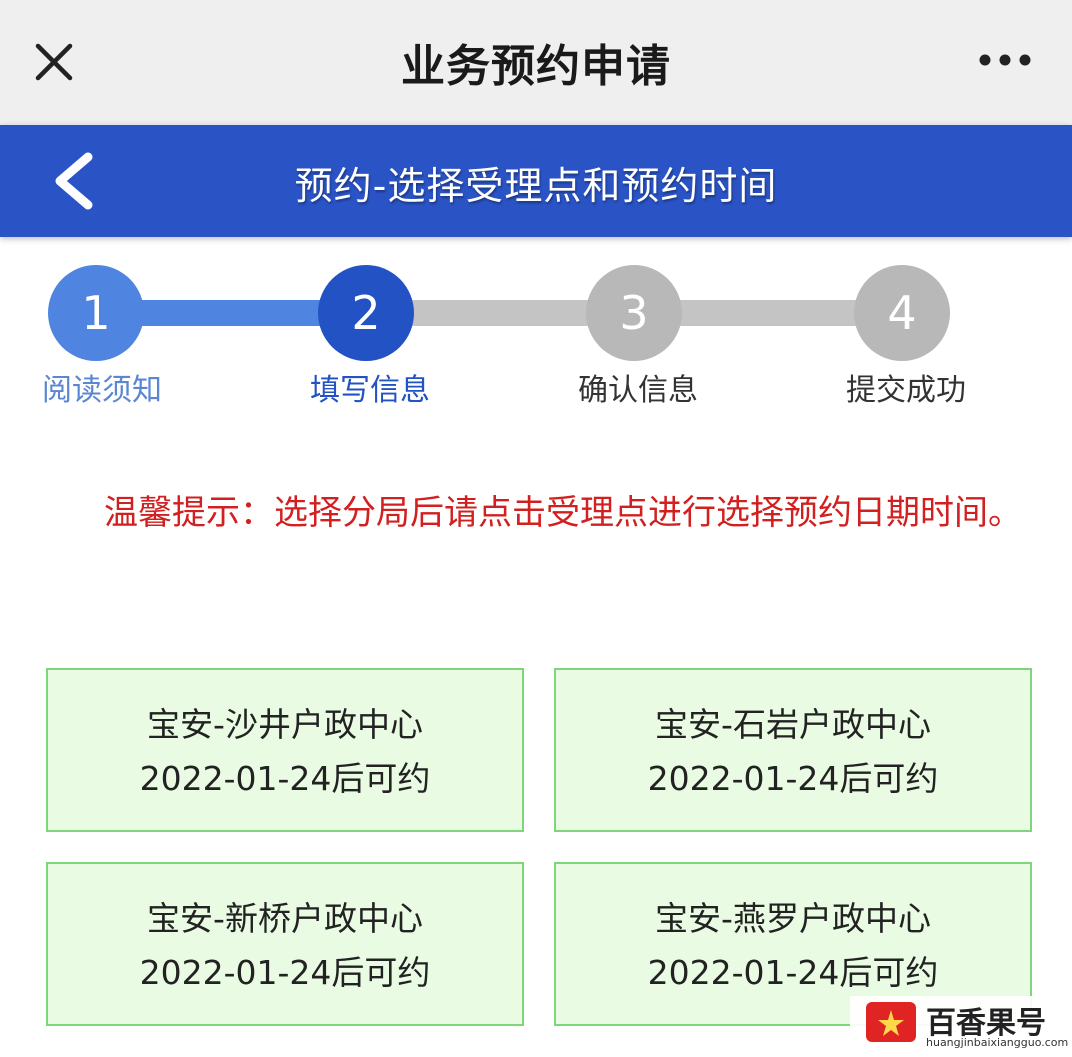 Image resolution: width=1072 pixels, height=1057 pixels. Describe the element at coordinates (793, 724) in the screenshot. I see `center-name: 宝安-石岩户政中心` at that location.